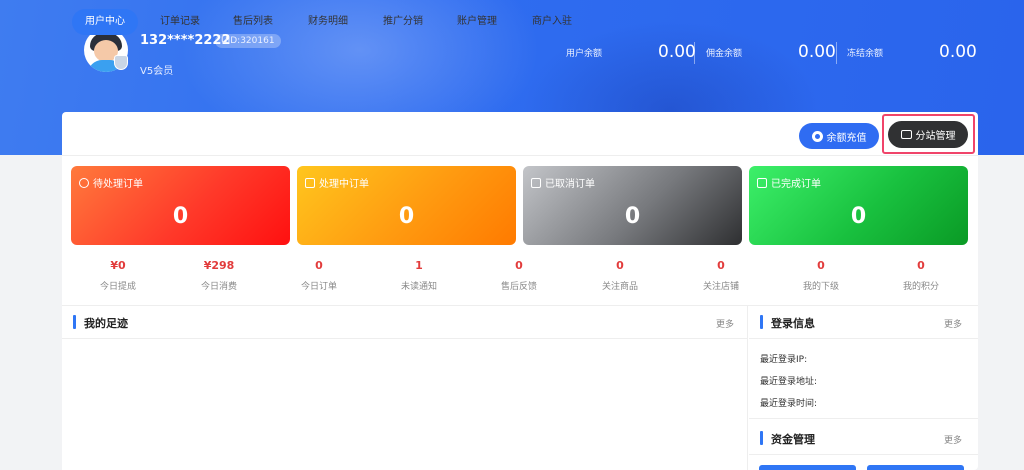  Describe the element at coordinates (921, 275) in the screenshot. I see `stat-my-points: 0 我的积分` at that location.